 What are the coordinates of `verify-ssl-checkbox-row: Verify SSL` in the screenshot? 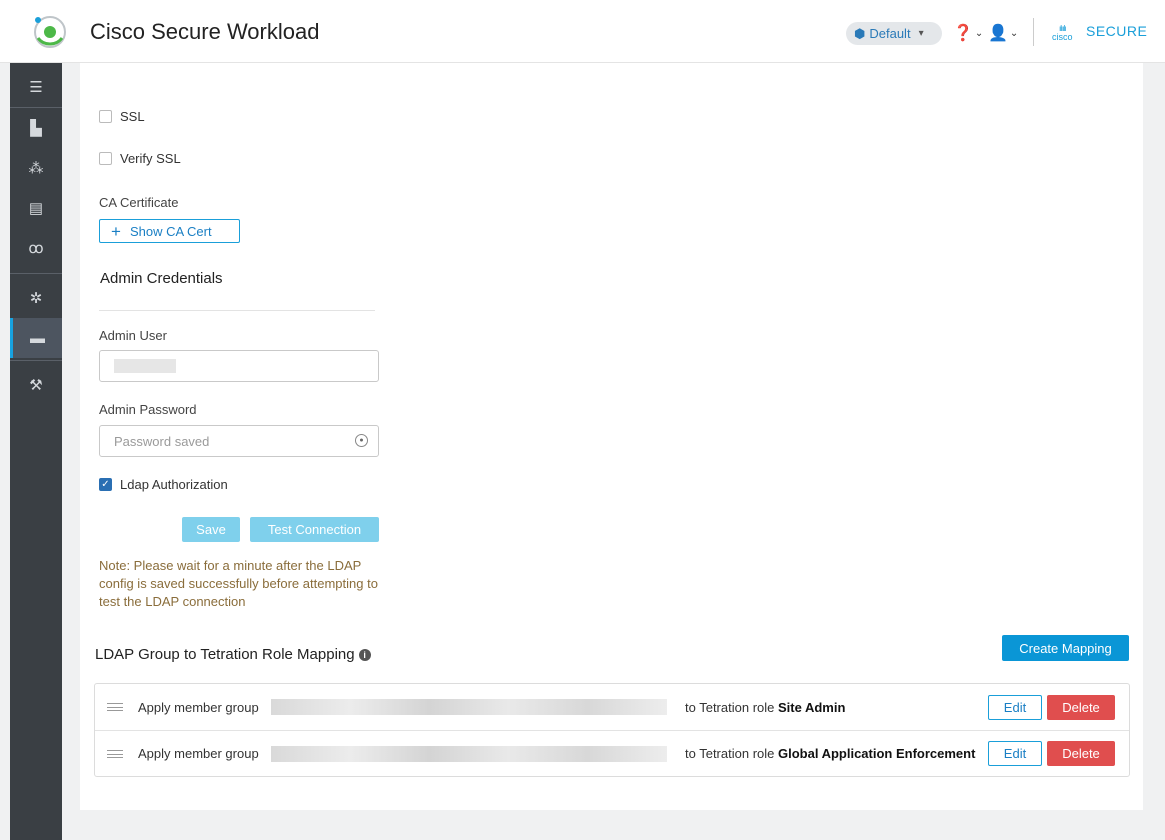 It's located at (140, 158).